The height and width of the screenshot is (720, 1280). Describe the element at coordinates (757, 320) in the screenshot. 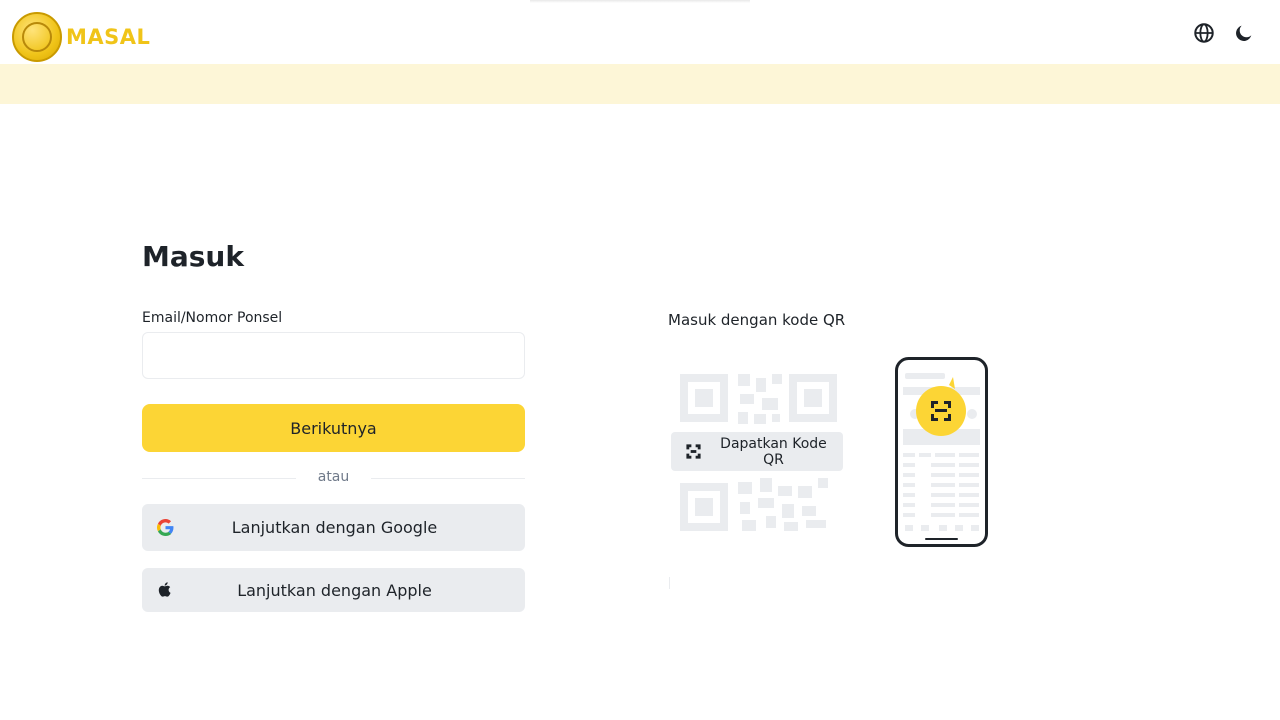

I see `qr-section-title: Masuk dengan kode QR` at that location.